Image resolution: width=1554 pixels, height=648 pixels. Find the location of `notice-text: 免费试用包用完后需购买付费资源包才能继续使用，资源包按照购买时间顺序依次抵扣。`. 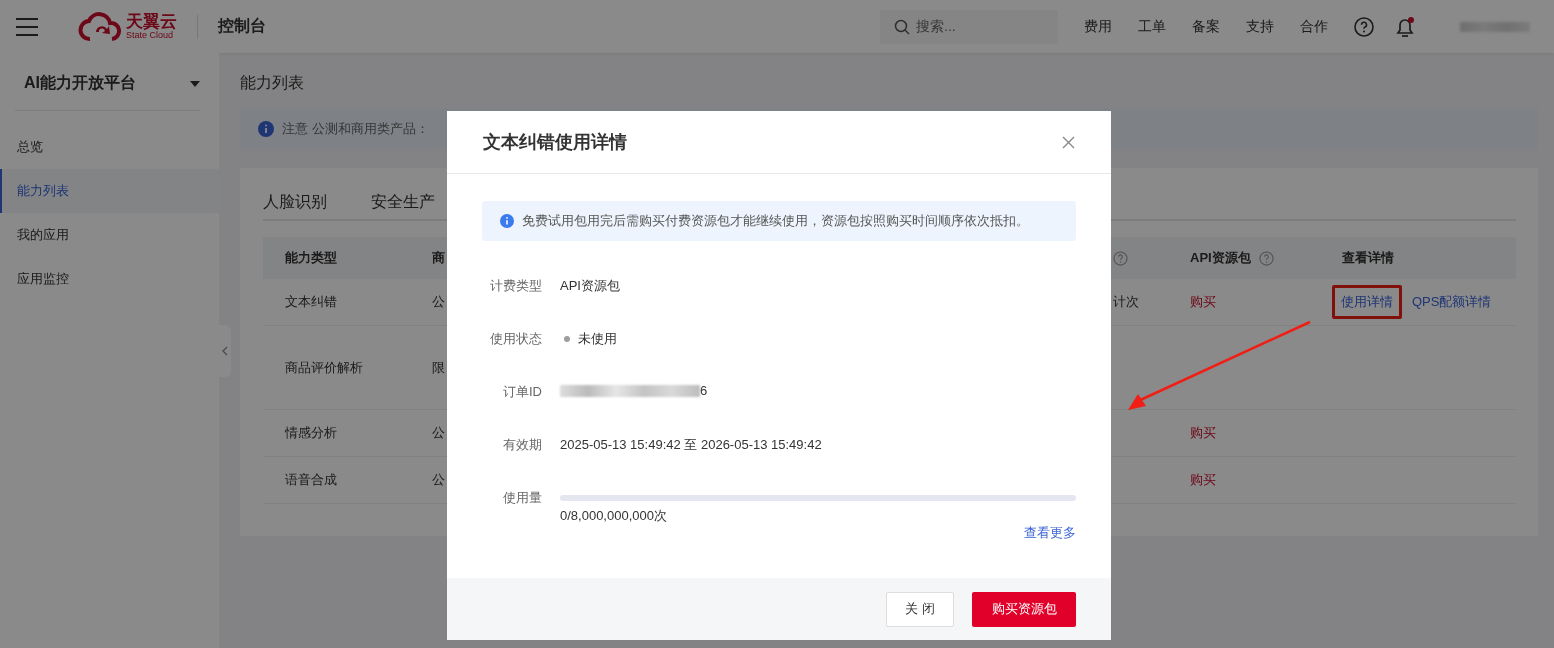

notice-text: 免费试用包用完后需购买付费资源包才能继续使用，资源包按照购买时间顺序依次抵扣。 is located at coordinates (775, 221).